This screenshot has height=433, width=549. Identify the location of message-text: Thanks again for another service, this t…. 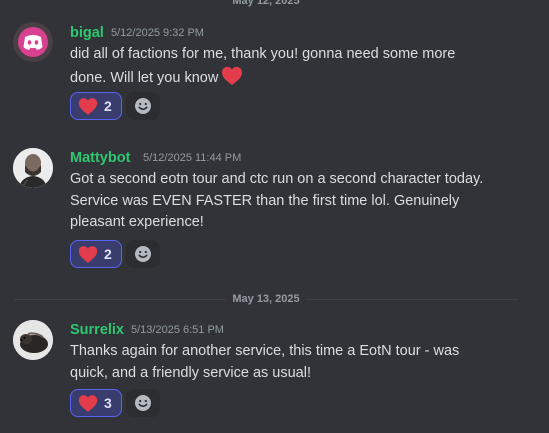
(265, 362).